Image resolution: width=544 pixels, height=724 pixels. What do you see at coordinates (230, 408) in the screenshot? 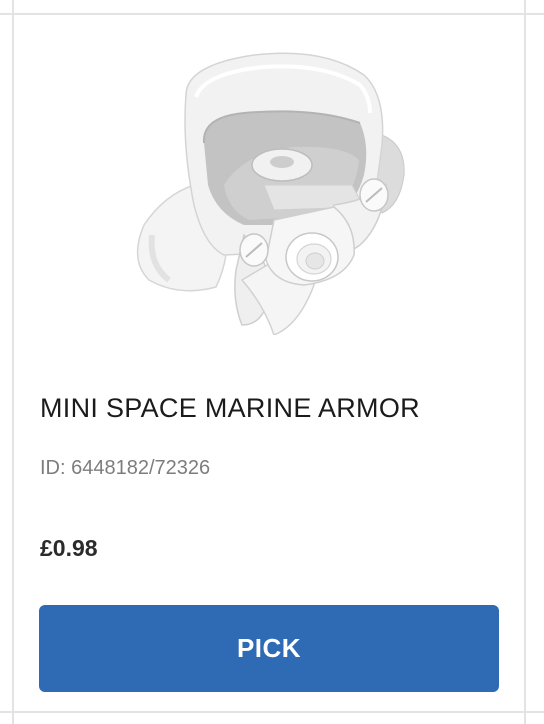
I see `product-title: MINI SPACE MARINE ARMOR` at bounding box center [230, 408].